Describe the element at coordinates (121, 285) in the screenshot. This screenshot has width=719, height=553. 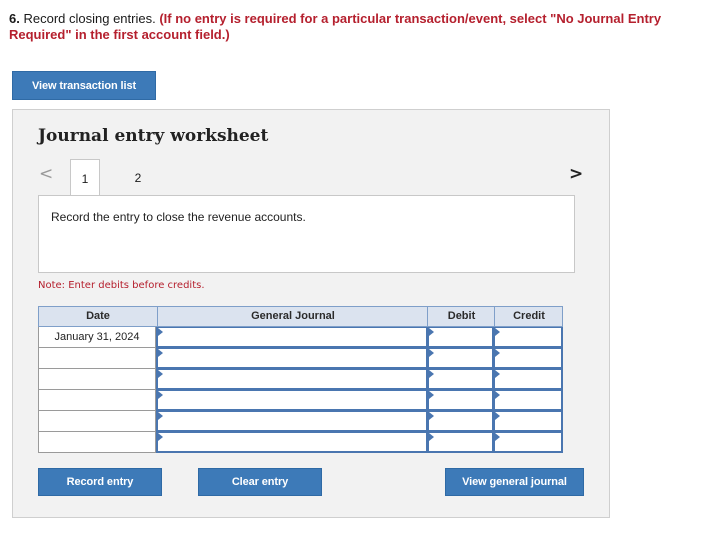
I see `debit-credit-note: Note: Enter debits before credits.` at that location.